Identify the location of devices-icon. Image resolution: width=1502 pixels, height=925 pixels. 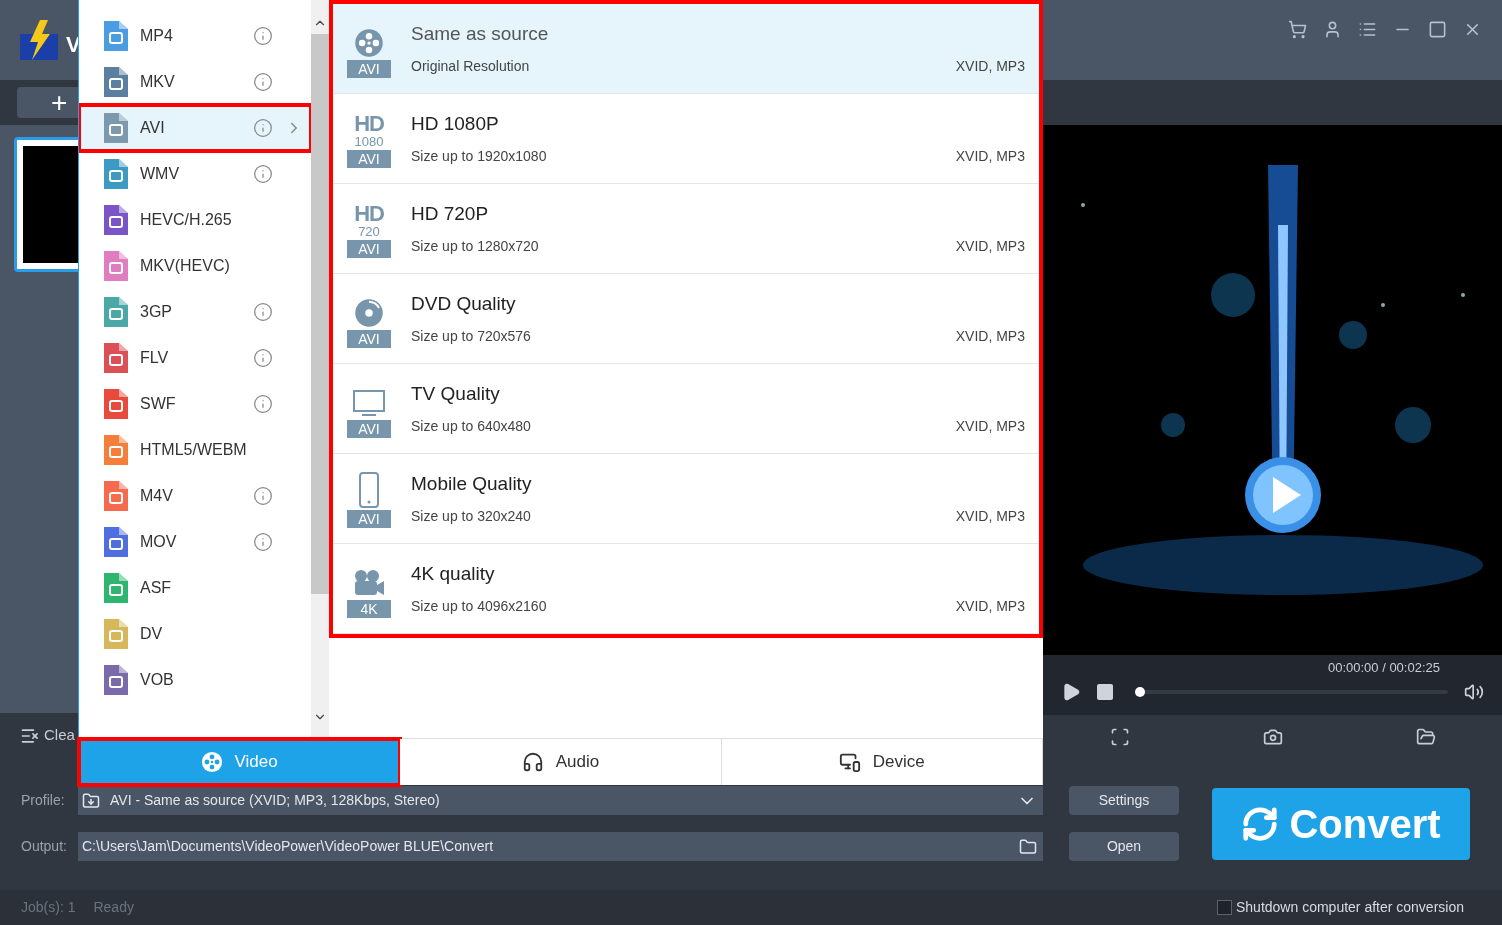
(849, 762).